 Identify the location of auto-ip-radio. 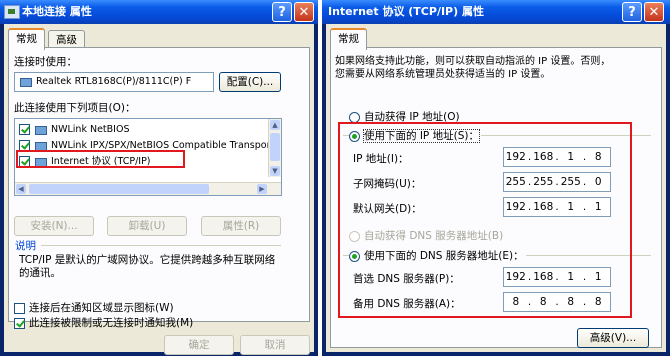
(354, 117).